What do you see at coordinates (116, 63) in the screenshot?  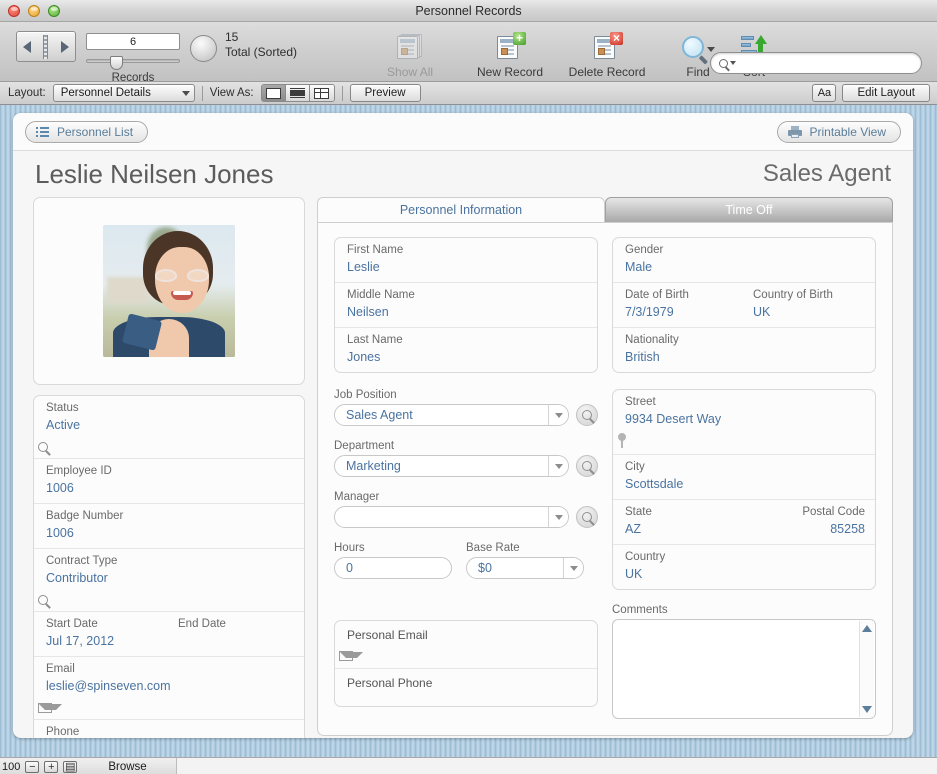 I see `record-slider-knob` at bounding box center [116, 63].